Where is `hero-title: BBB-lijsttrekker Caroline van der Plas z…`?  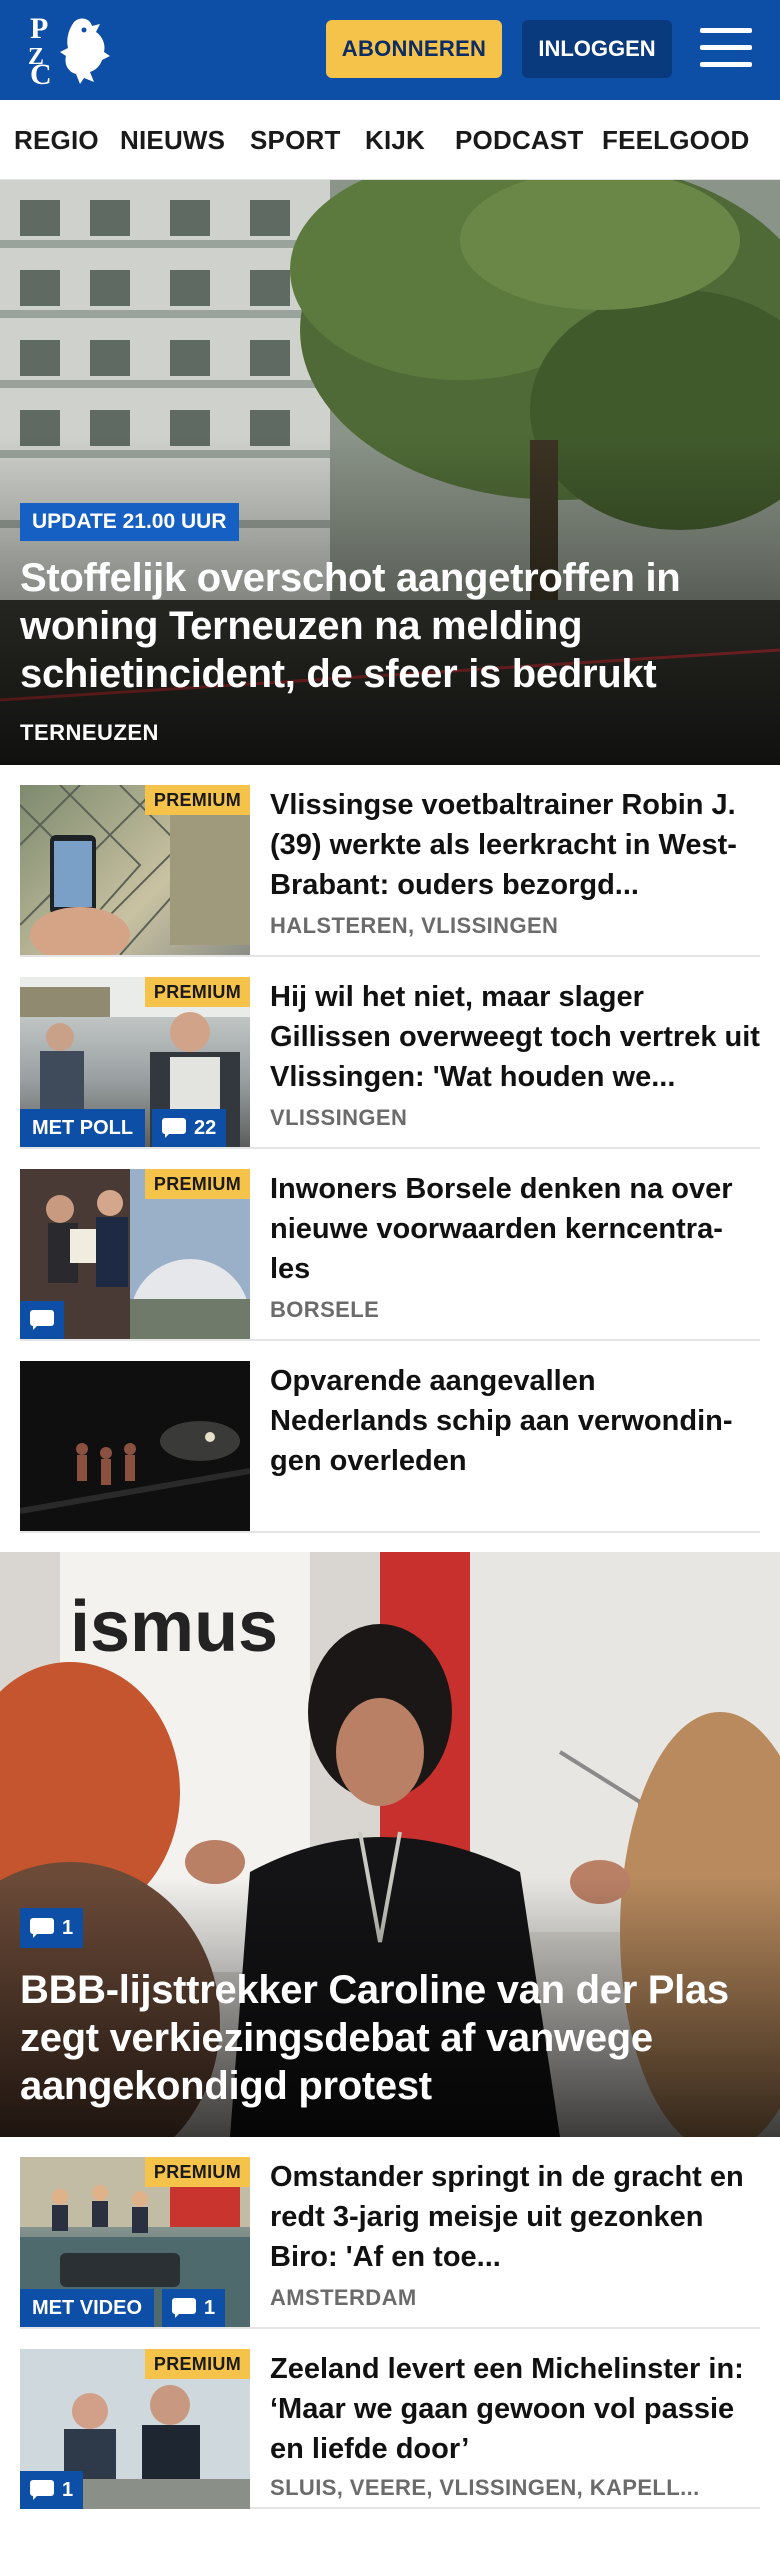 hero-title: BBB-lijsttrekker Caroline van der Plas z… is located at coordinates (390, 2038).